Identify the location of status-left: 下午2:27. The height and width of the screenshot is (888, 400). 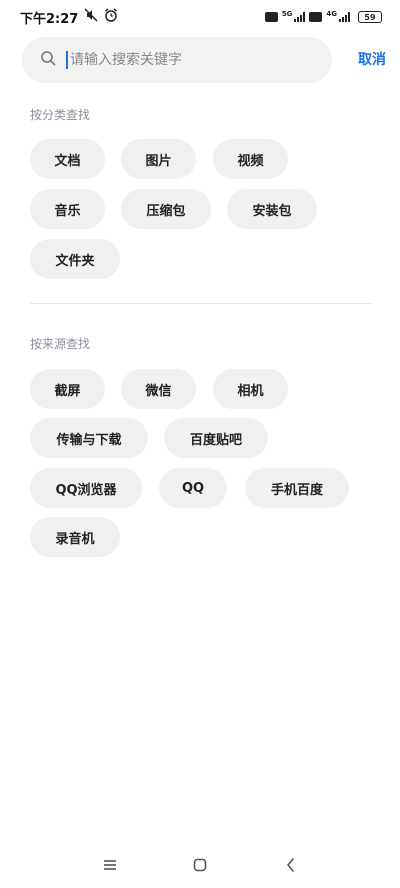
(69, 17).